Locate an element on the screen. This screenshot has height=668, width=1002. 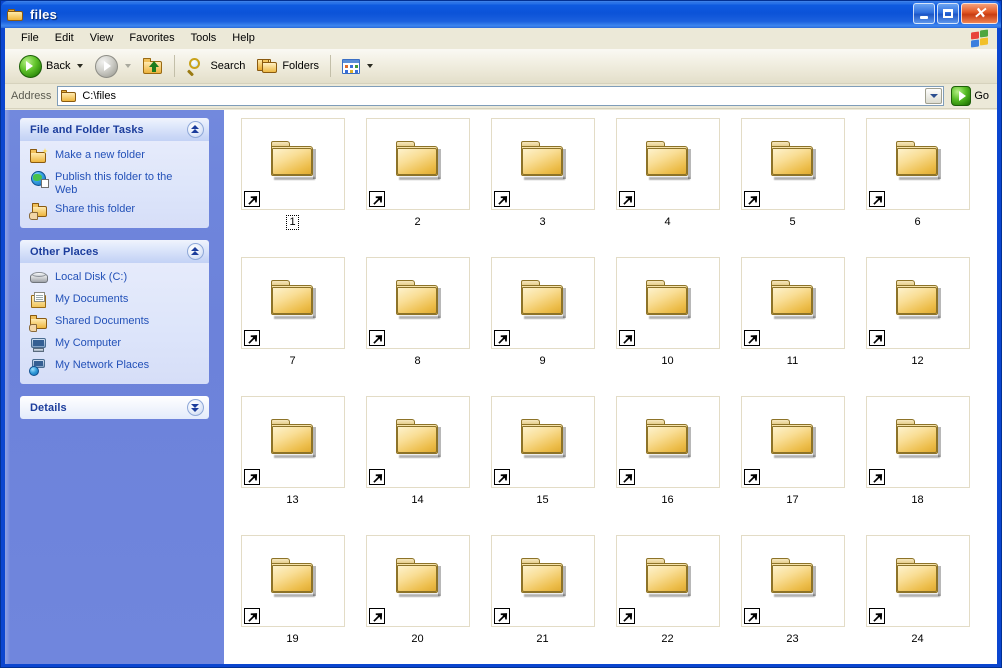
place-my-documents: My Documents is located at coordinates (115, 300).